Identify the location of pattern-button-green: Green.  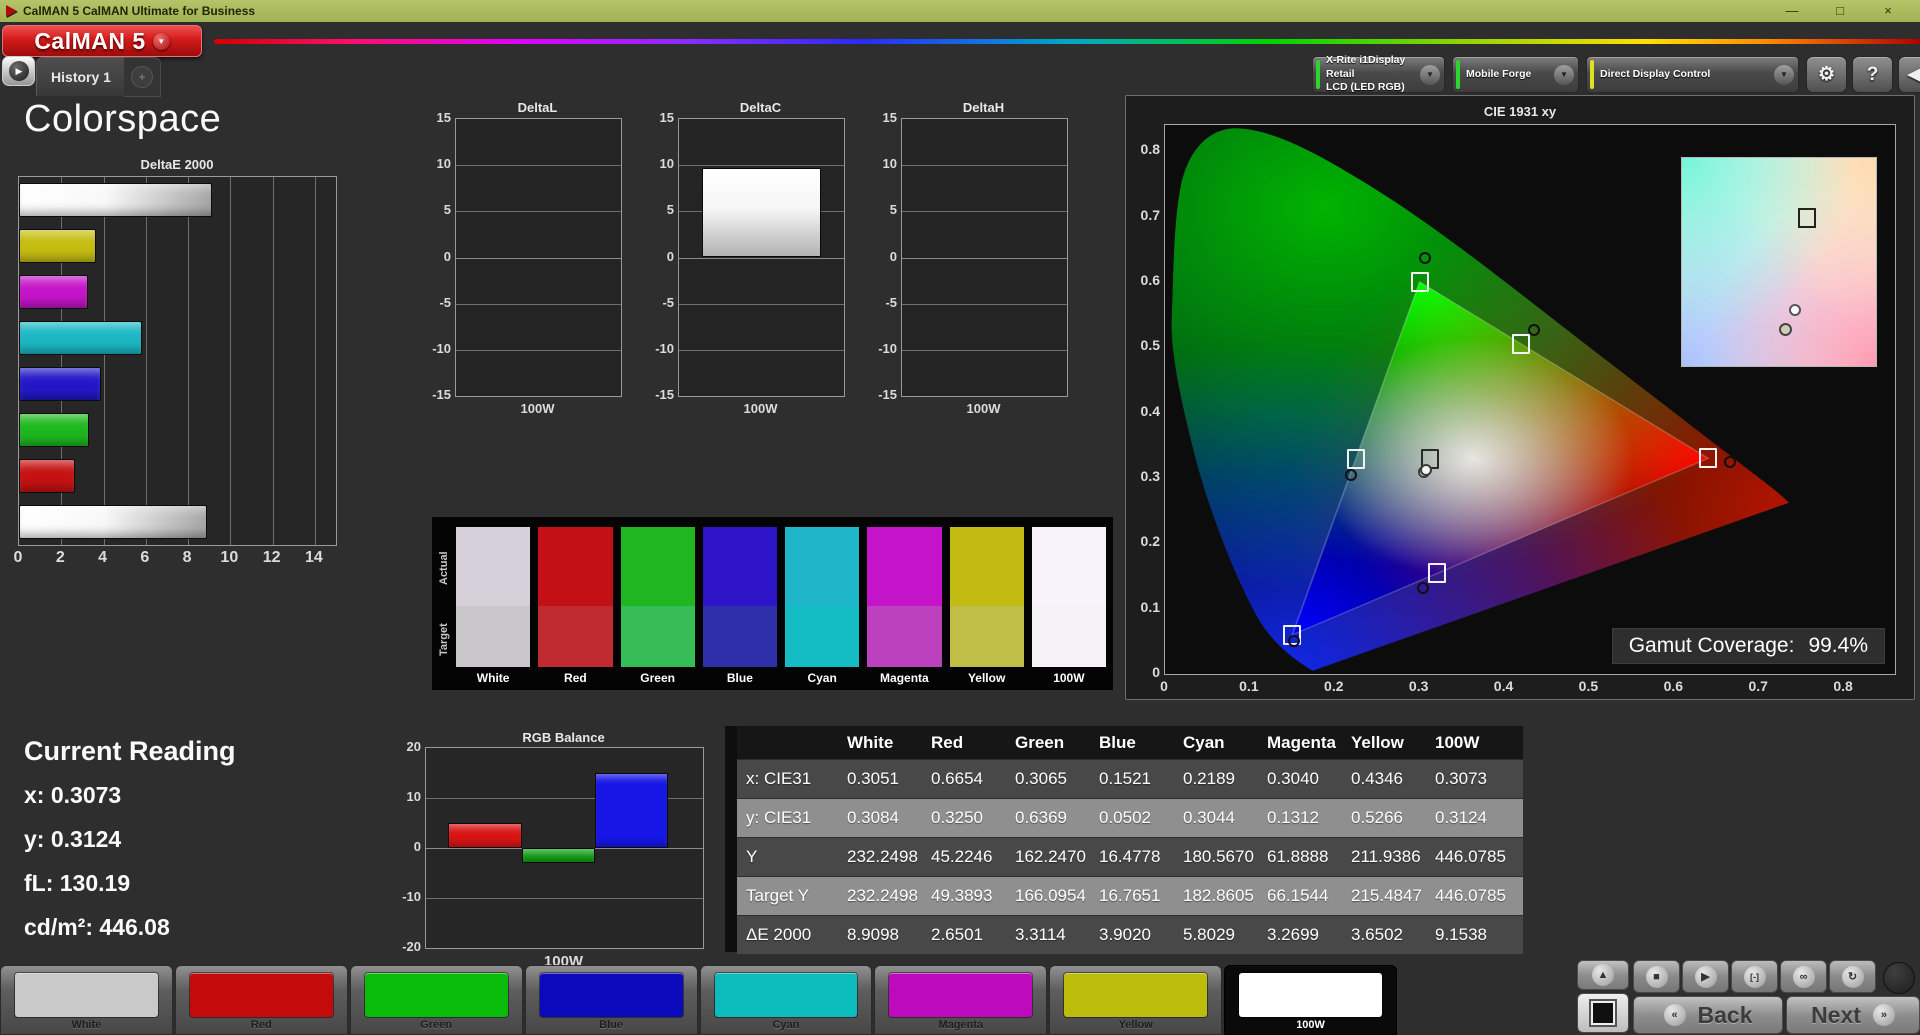
(436, 1000).